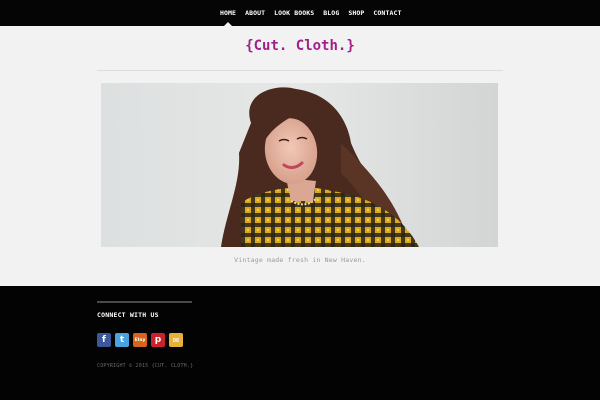  I want to click on pinterest-icon: p, so click(158, 340).